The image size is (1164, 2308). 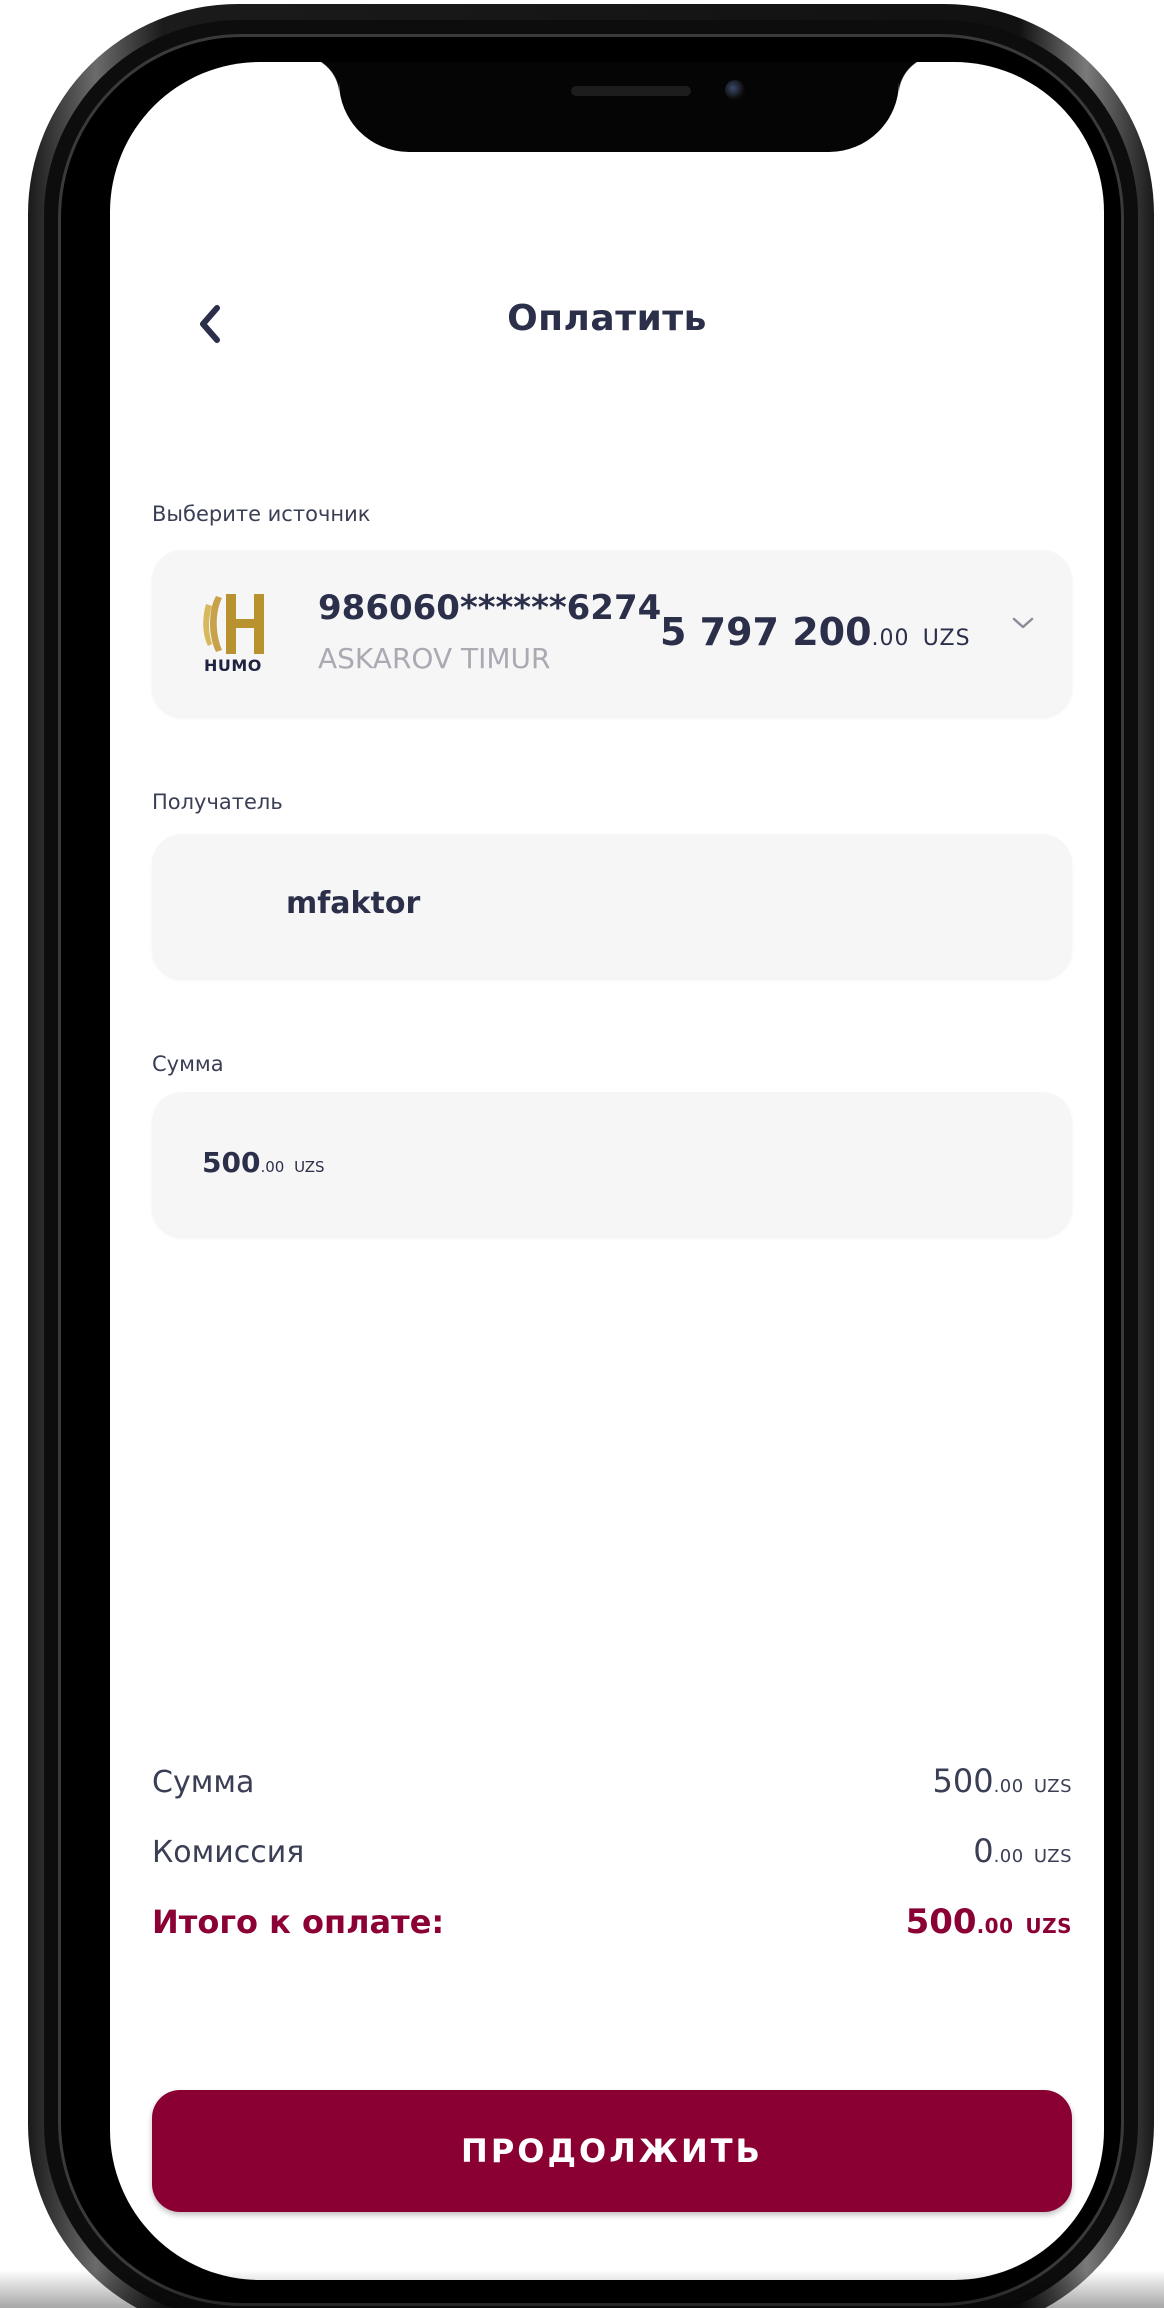 What do you see at coordinates (941, 1922) in the screenshot?
I see `summary-total-main: 500` at bounding box center [941, 1922].